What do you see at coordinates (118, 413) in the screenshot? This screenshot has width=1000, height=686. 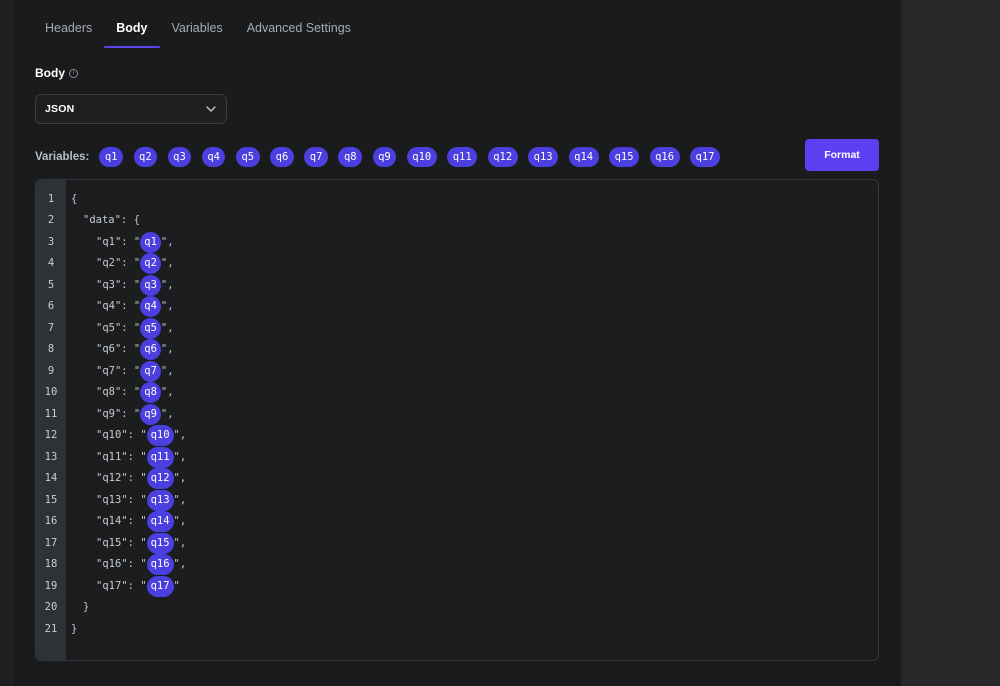 I see `json-key: "q9": "` at bounding box center [118, 413].